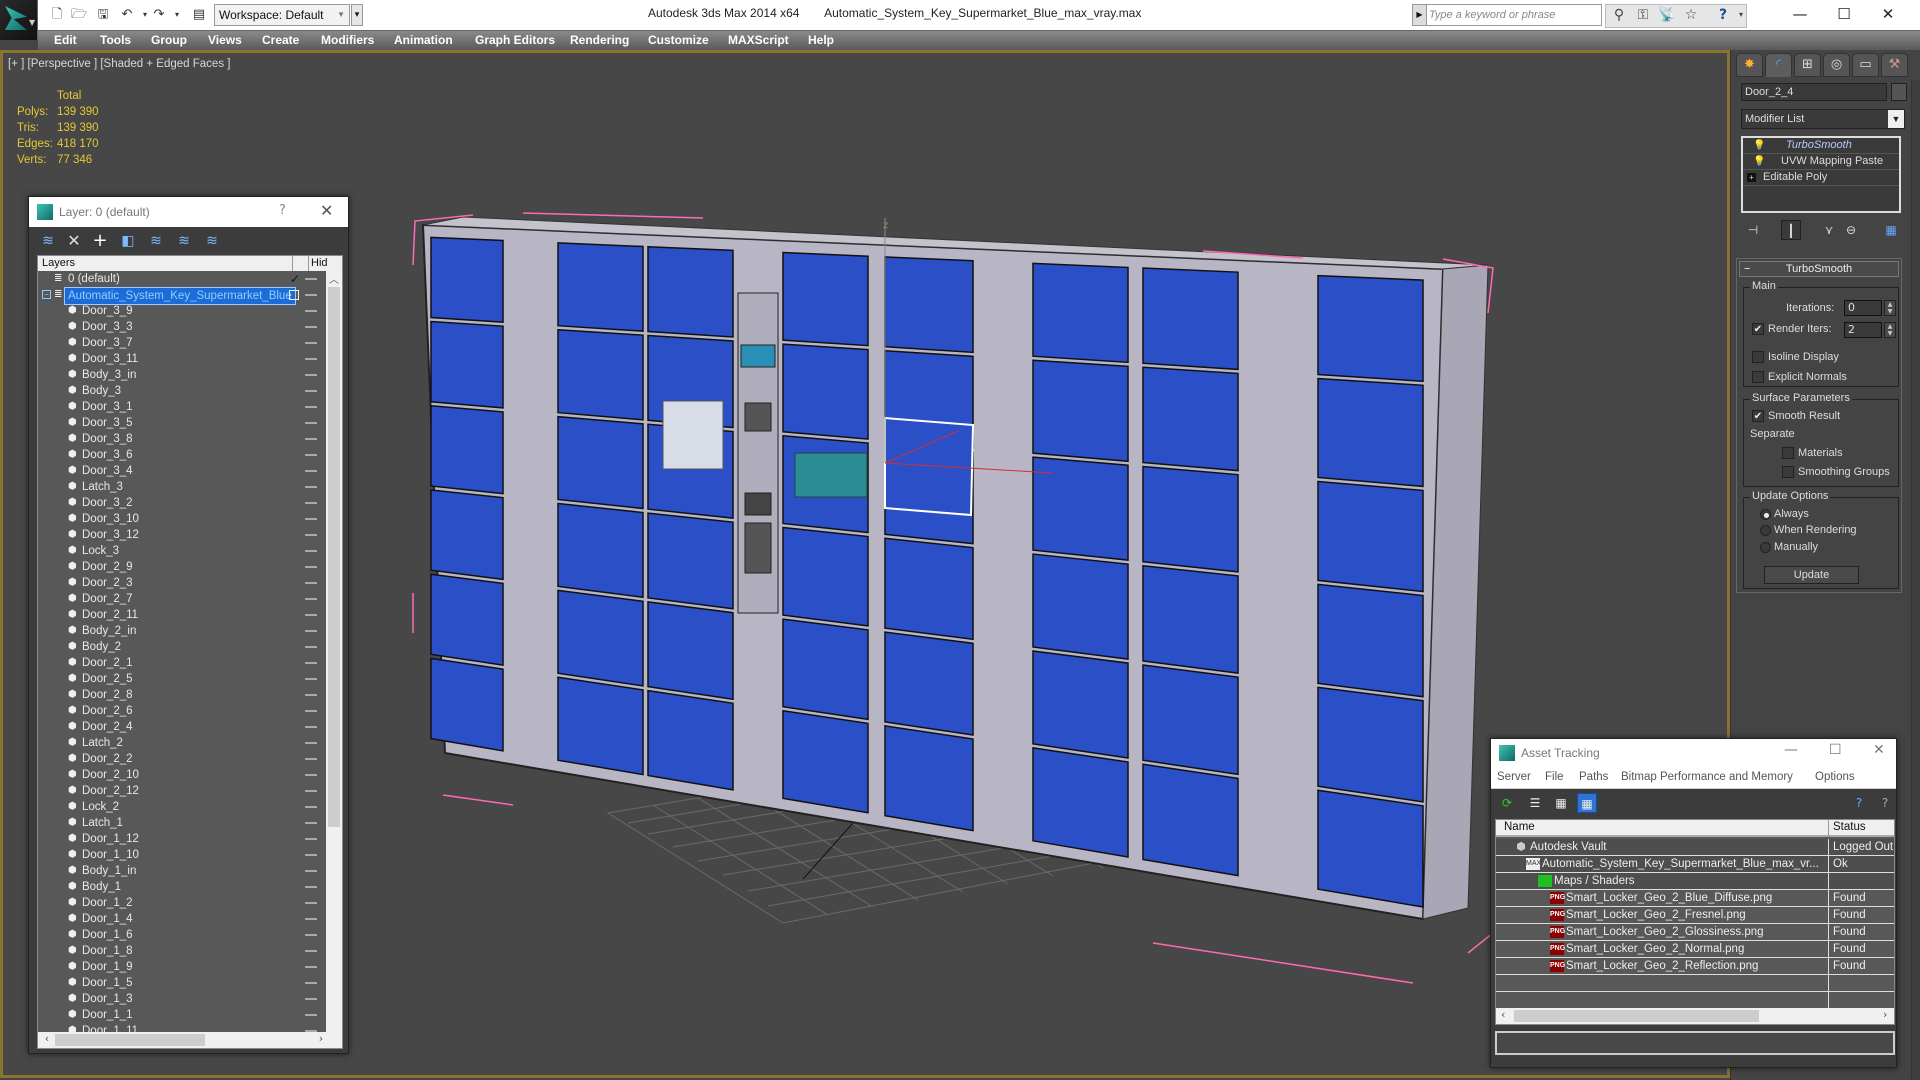 The image size is (1920, 1080). Describe the element at coordinates (181, 471) in the screenshot. I see `object-row: ⬢ Door_3_4` at that location.